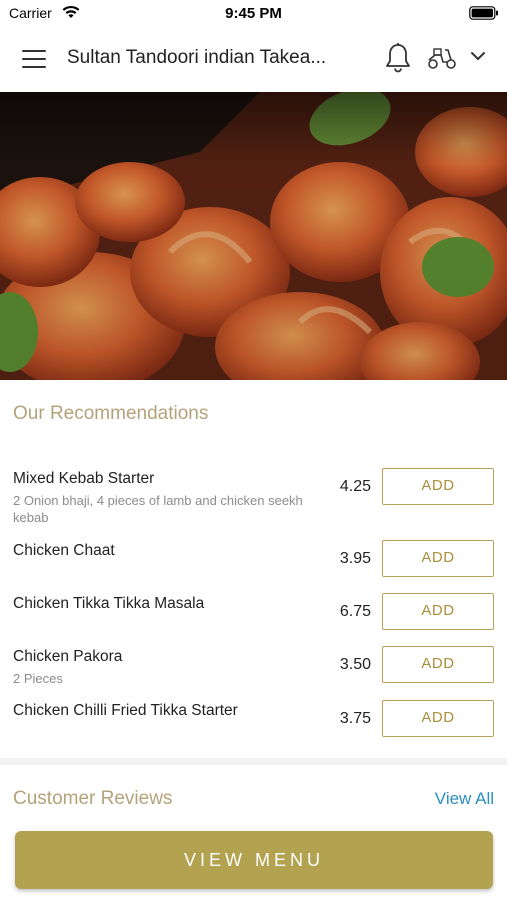 Image resolution: width=507 pixels, height=900 pixels. Describe the element at coordinates (442, 60) in the screenshot. I see `scooter-icon` at that location.